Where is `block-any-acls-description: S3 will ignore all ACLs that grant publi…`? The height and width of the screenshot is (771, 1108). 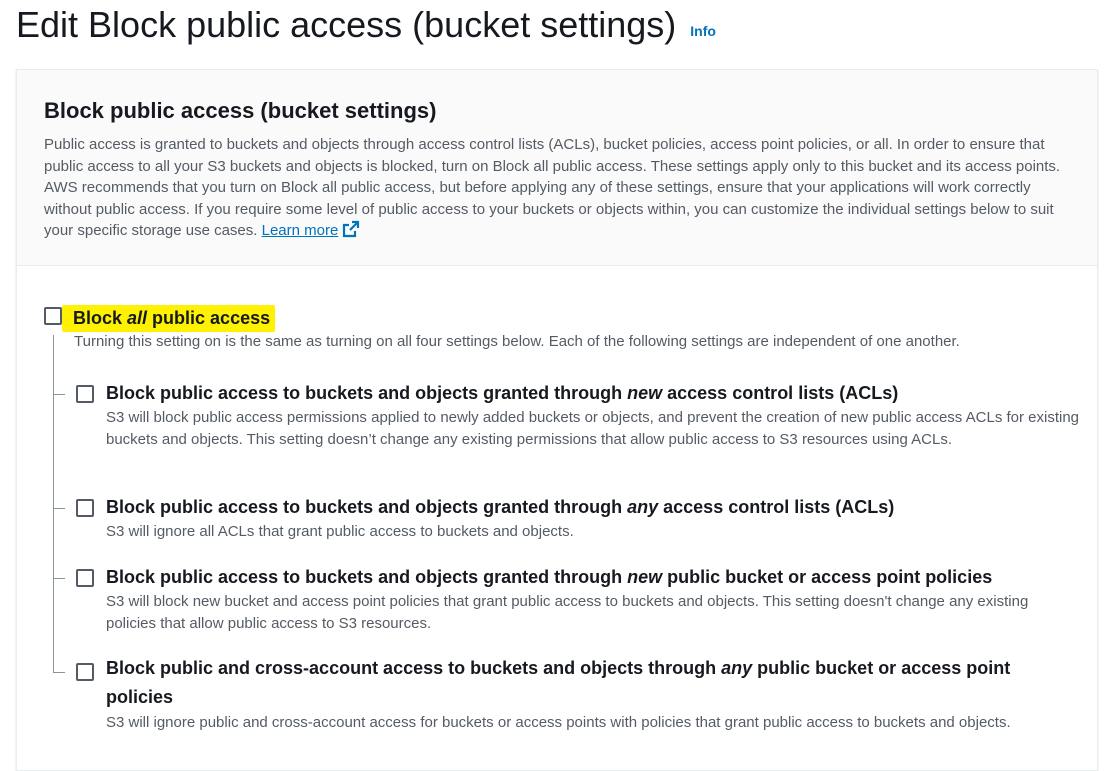
block-any-acls-description: S3 will ignore all ACLs that grant publi… is located at coordinates (340, 531).